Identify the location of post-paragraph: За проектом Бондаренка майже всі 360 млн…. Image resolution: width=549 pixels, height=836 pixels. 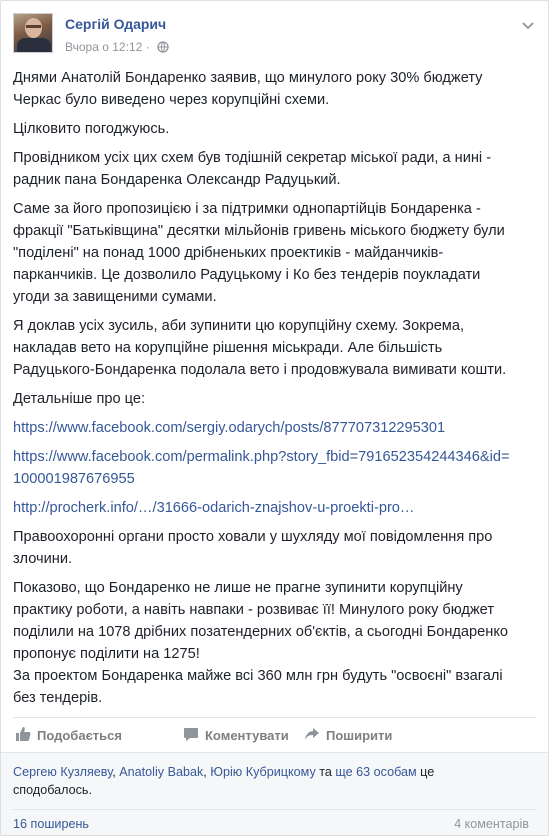
(258, 687).